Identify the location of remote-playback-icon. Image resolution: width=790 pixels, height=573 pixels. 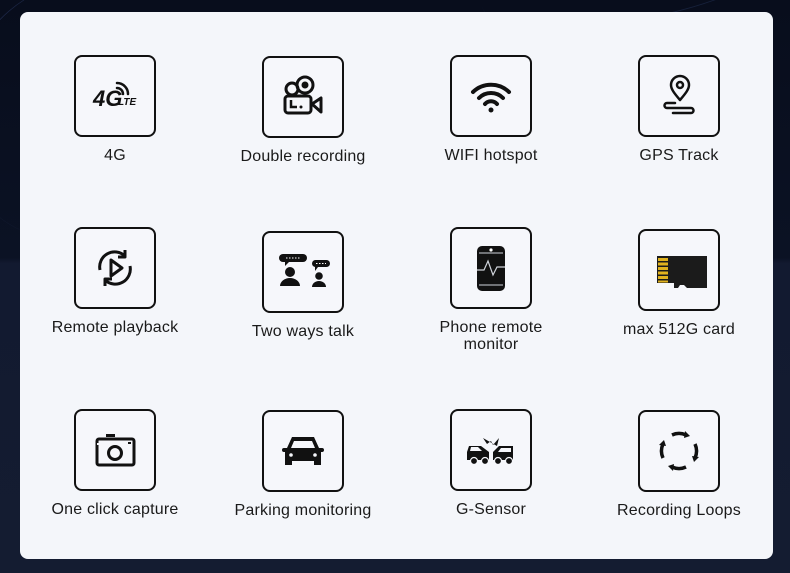
(115, 268).